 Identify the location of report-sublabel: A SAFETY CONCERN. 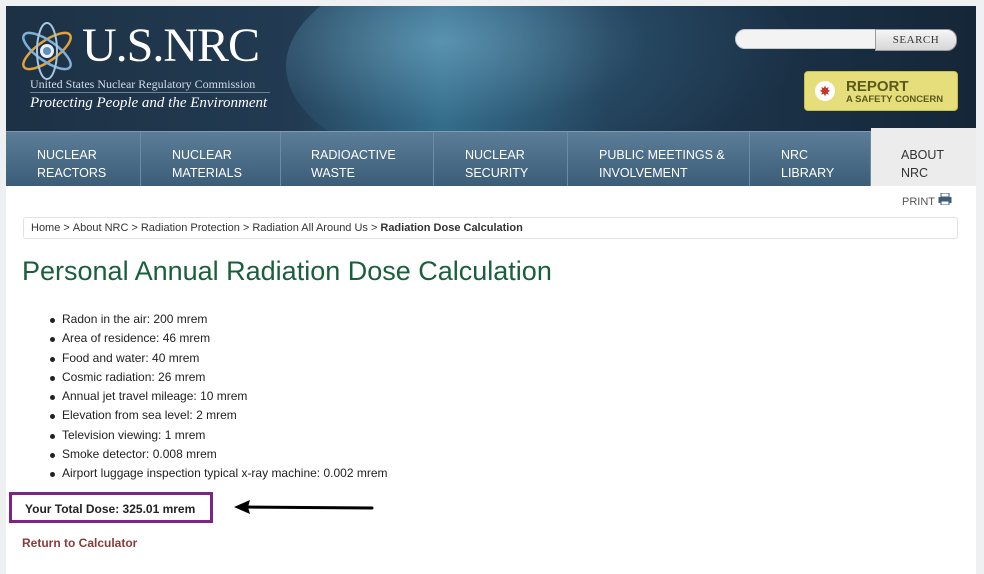
(895, 99).